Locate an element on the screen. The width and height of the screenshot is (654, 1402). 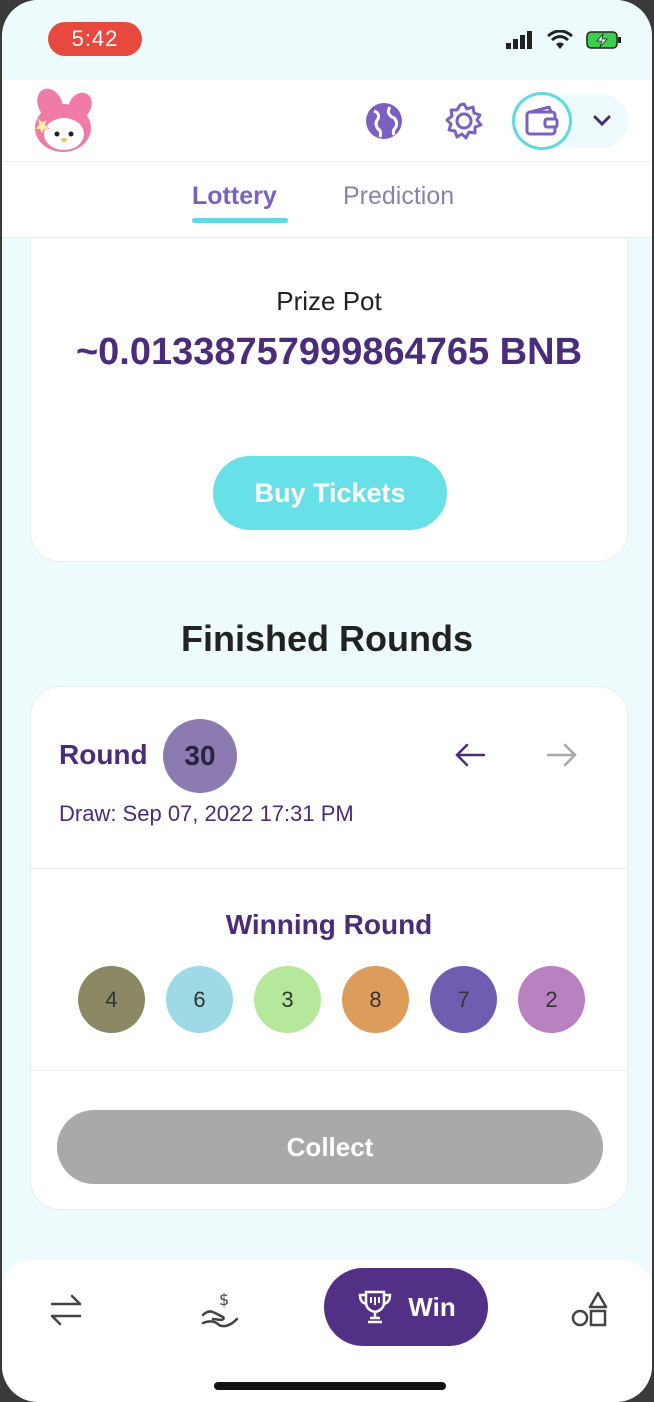
winning-ball: 3 is located at coordinates (287, 999).